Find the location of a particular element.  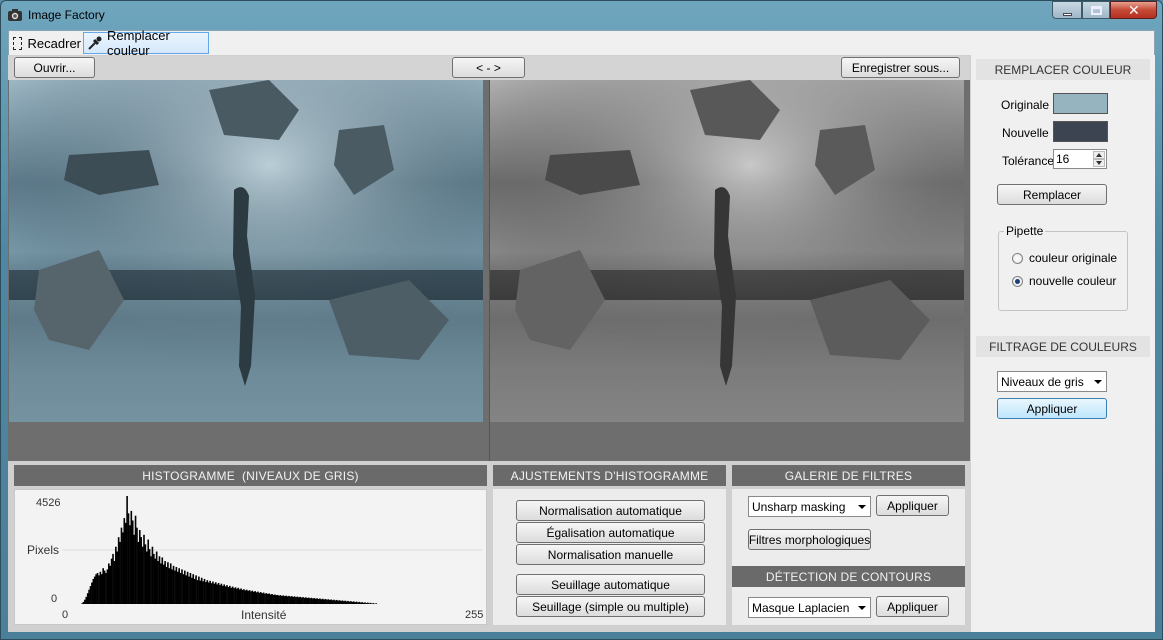

original-color-swatch is located at coordinates (1080, 103).